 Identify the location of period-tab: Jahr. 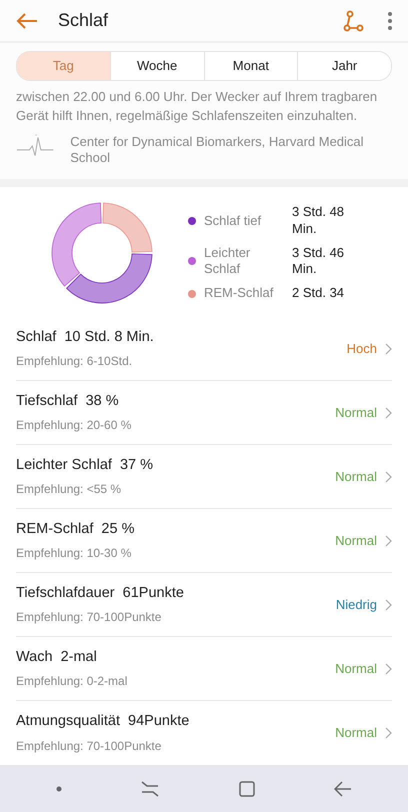
(344, 66).